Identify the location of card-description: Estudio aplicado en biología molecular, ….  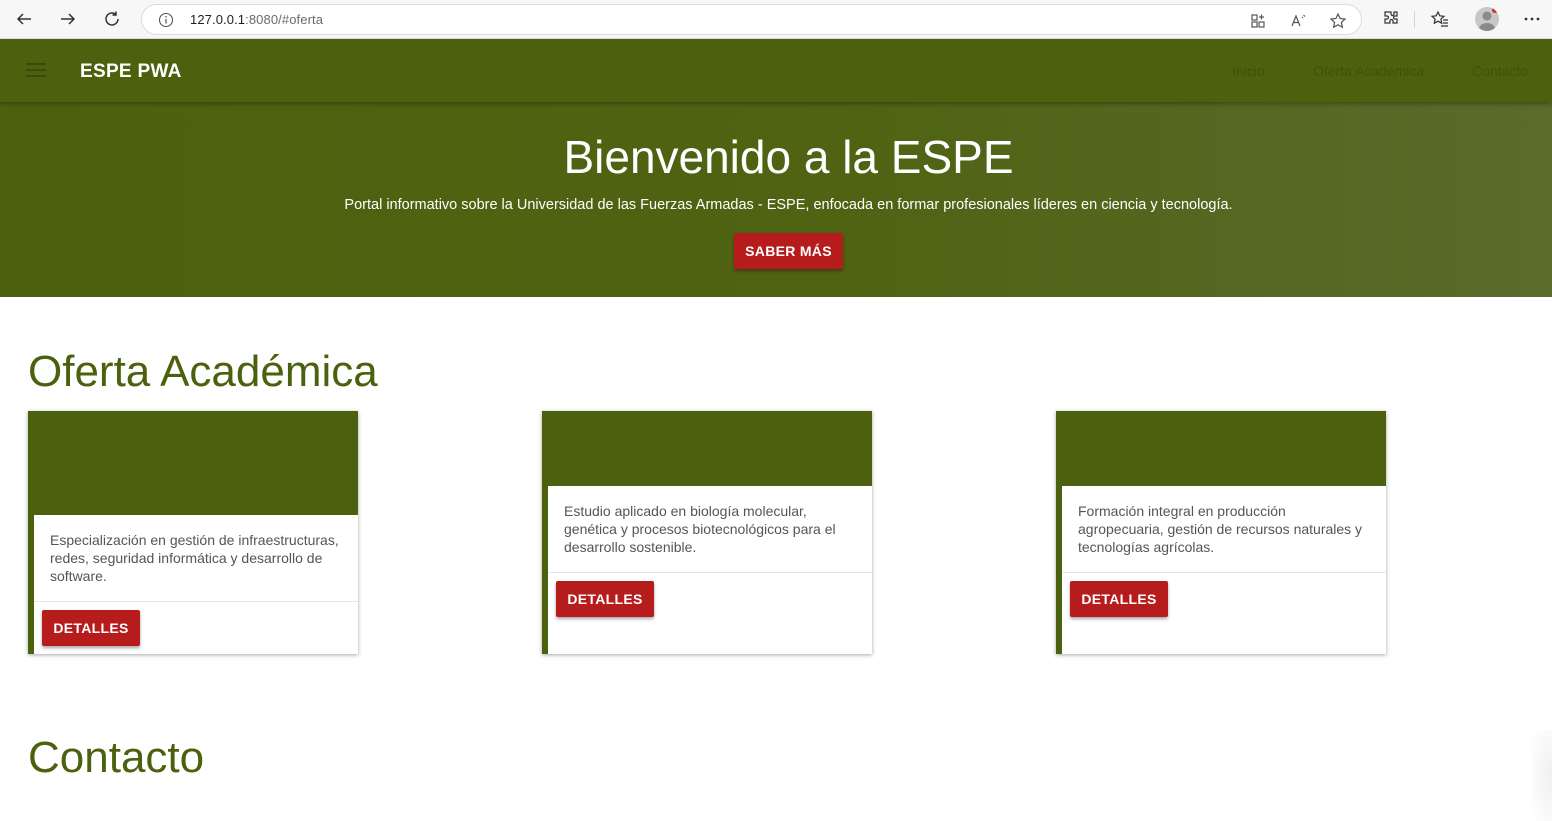
(710, 529).